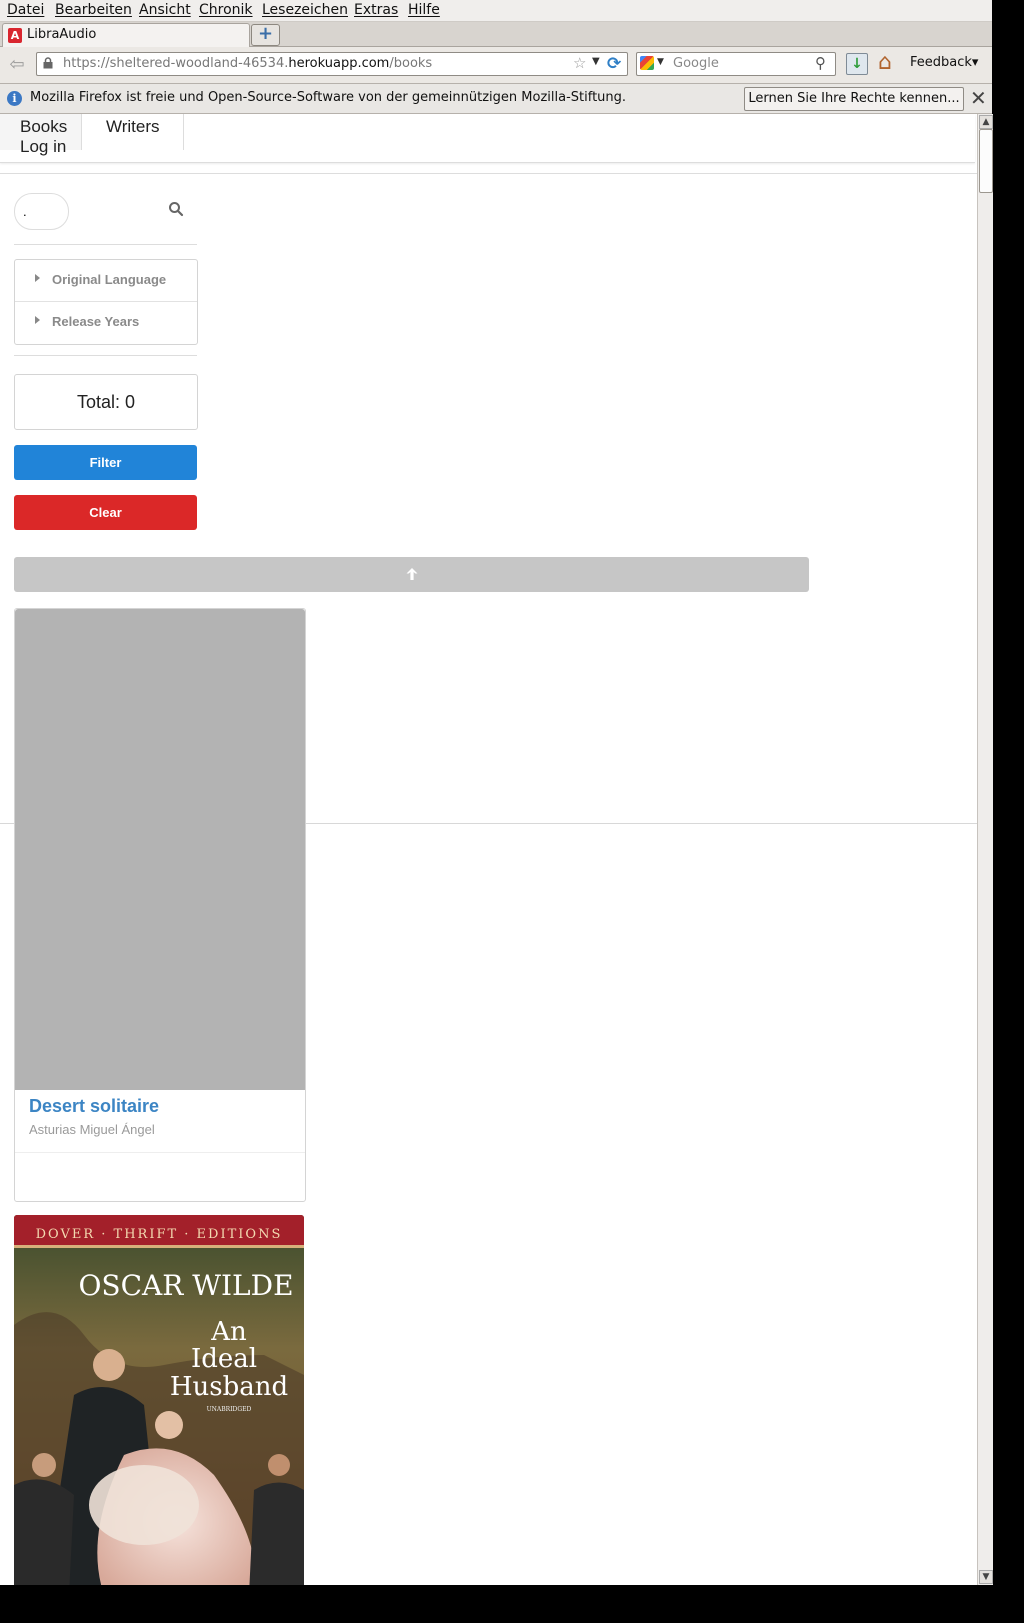 The height and width of the screenshot is (1623, 1024). I want to click on clear-button: Clear, so click(105, 512).